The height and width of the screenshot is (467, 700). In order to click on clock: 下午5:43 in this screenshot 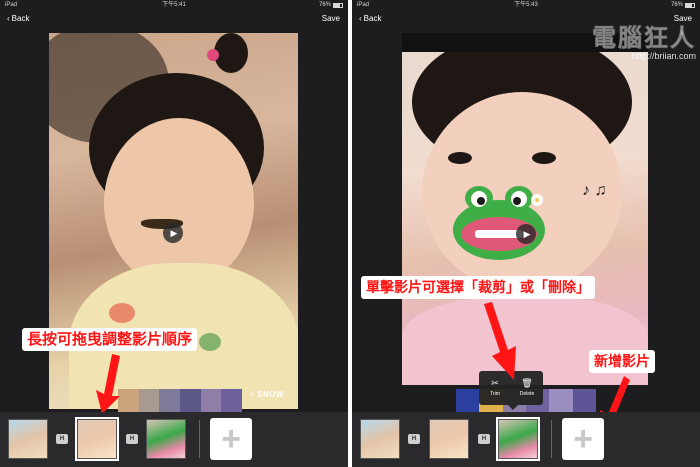, I will do `click(526, 5)`.